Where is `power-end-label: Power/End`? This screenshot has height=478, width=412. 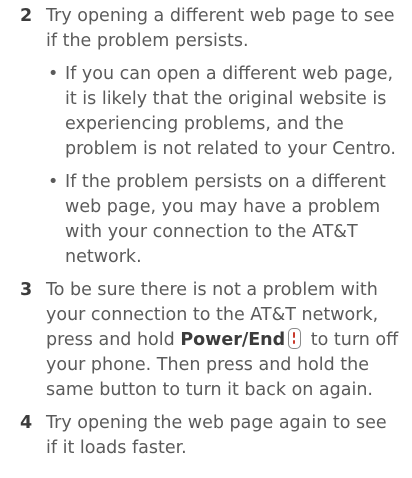
power-end-label: Power/End is located at coordinates (233, 340).